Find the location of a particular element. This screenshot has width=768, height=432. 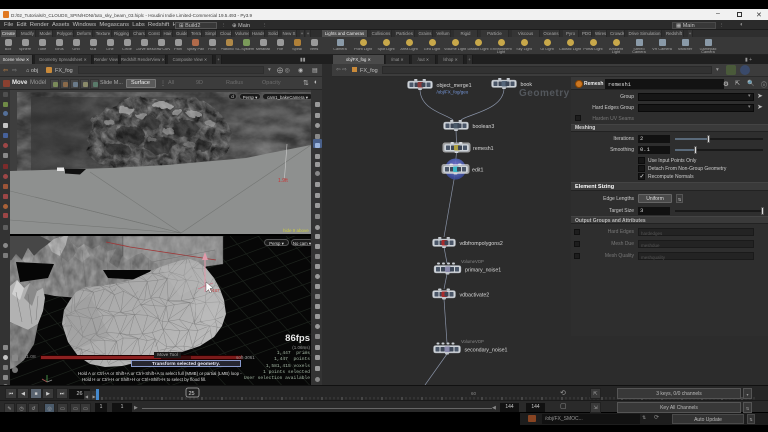

svg-text: /obj/FX_fog/geo is located at coordinates (453, 92).